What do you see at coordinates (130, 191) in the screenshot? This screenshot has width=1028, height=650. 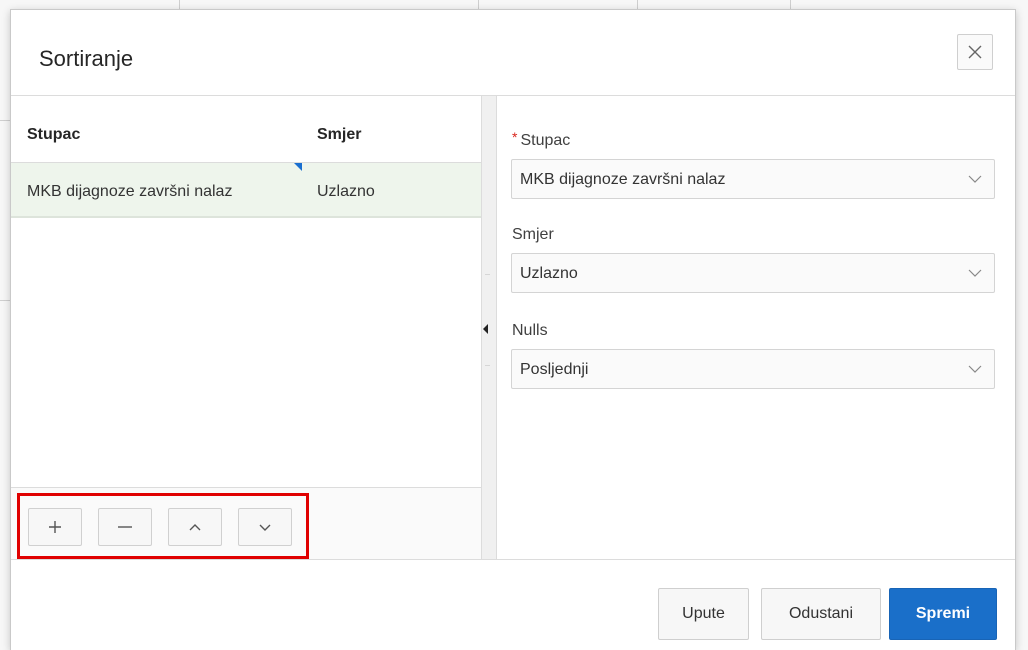 I see `row-column-cell: MKB dijagnoze završni nalaz` at bounding box center [130, 191].